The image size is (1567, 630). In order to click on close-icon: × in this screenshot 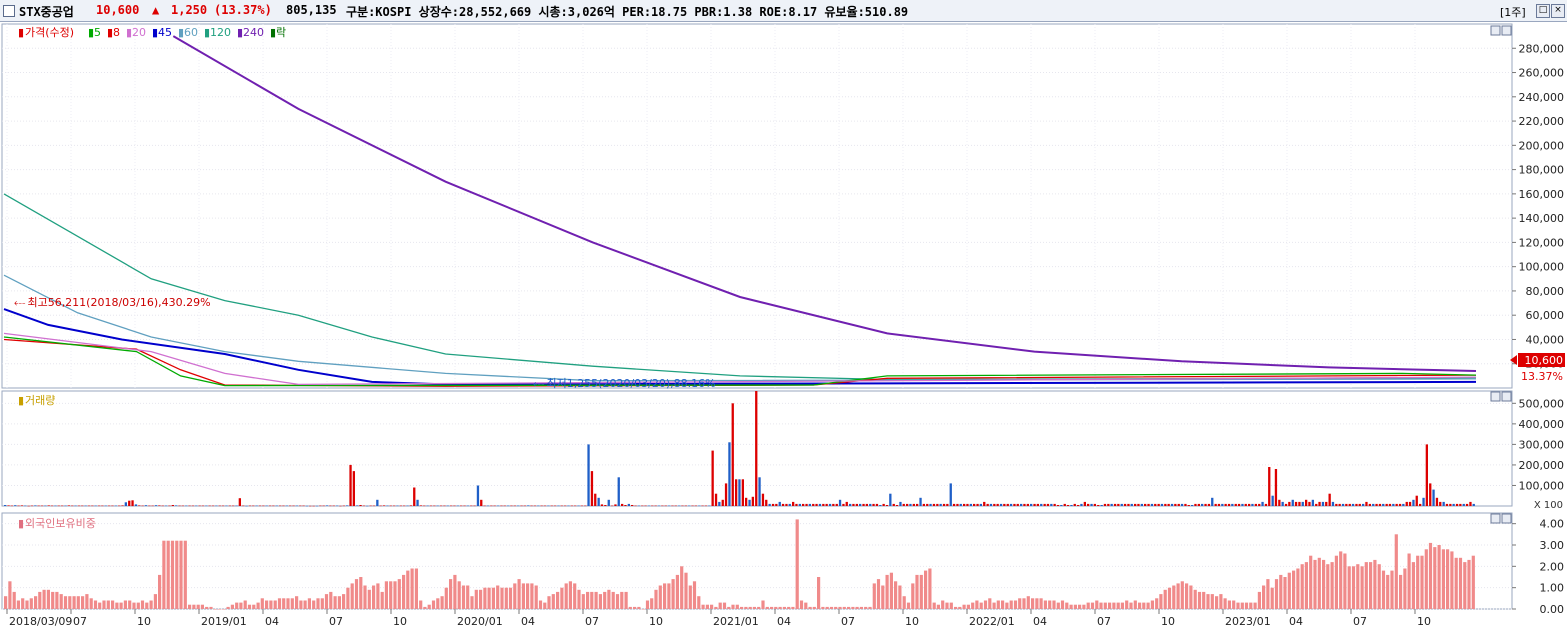, I will do `click(1558, 11)`.